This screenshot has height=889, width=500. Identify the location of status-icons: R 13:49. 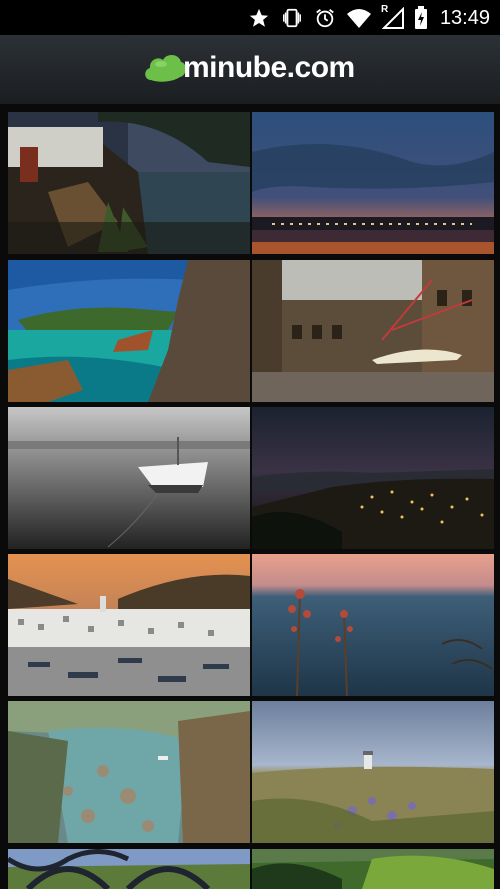
(369, 17).